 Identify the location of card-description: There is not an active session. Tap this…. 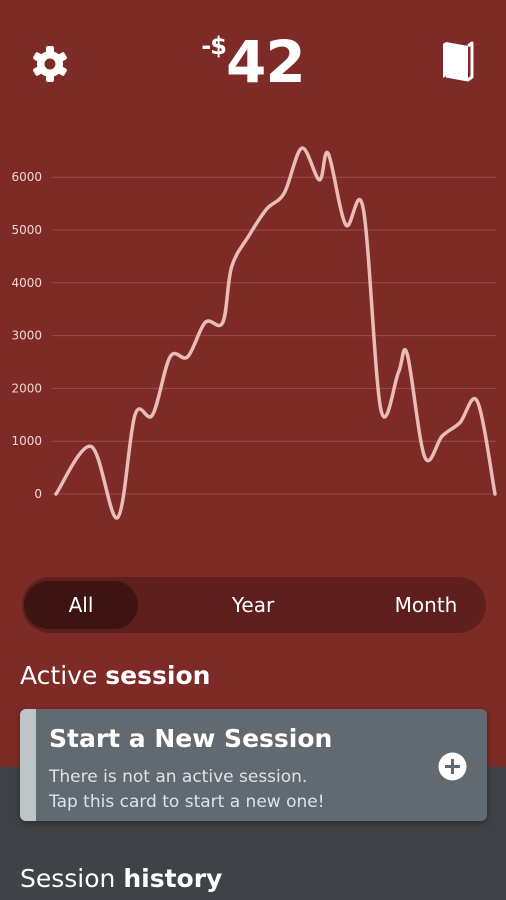
(239, 790).